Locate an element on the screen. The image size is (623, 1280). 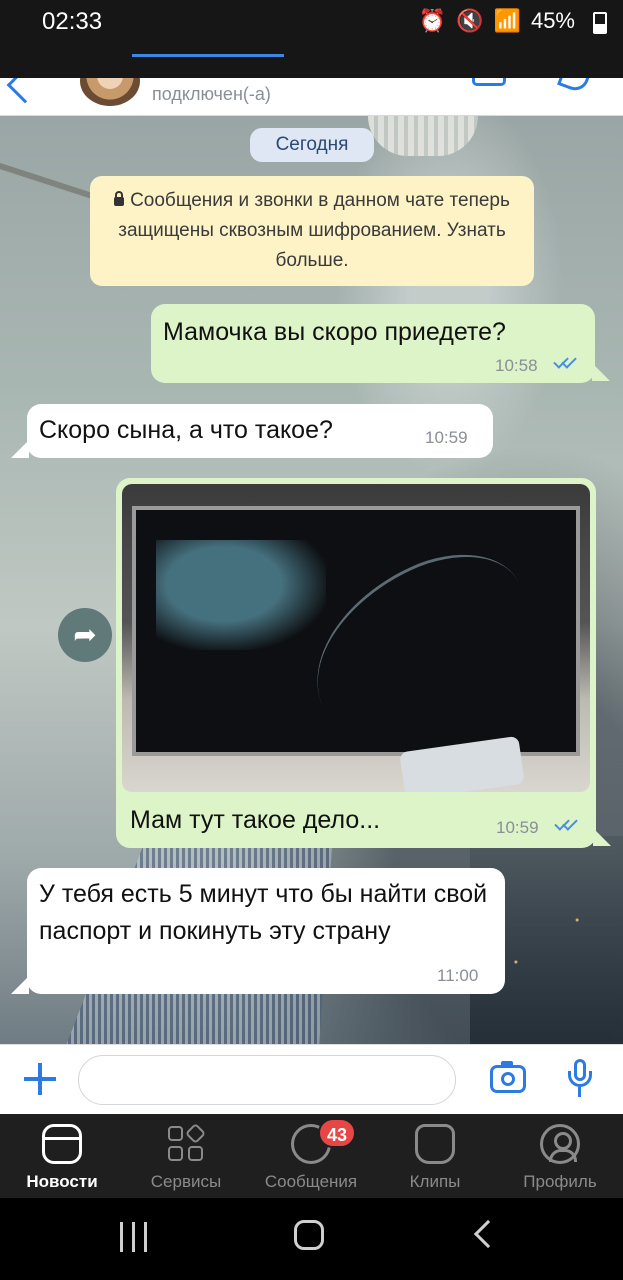
message-bubble-incoming: Скоро сына, а что такое? 10:59 is located at coordinates (260, 431).